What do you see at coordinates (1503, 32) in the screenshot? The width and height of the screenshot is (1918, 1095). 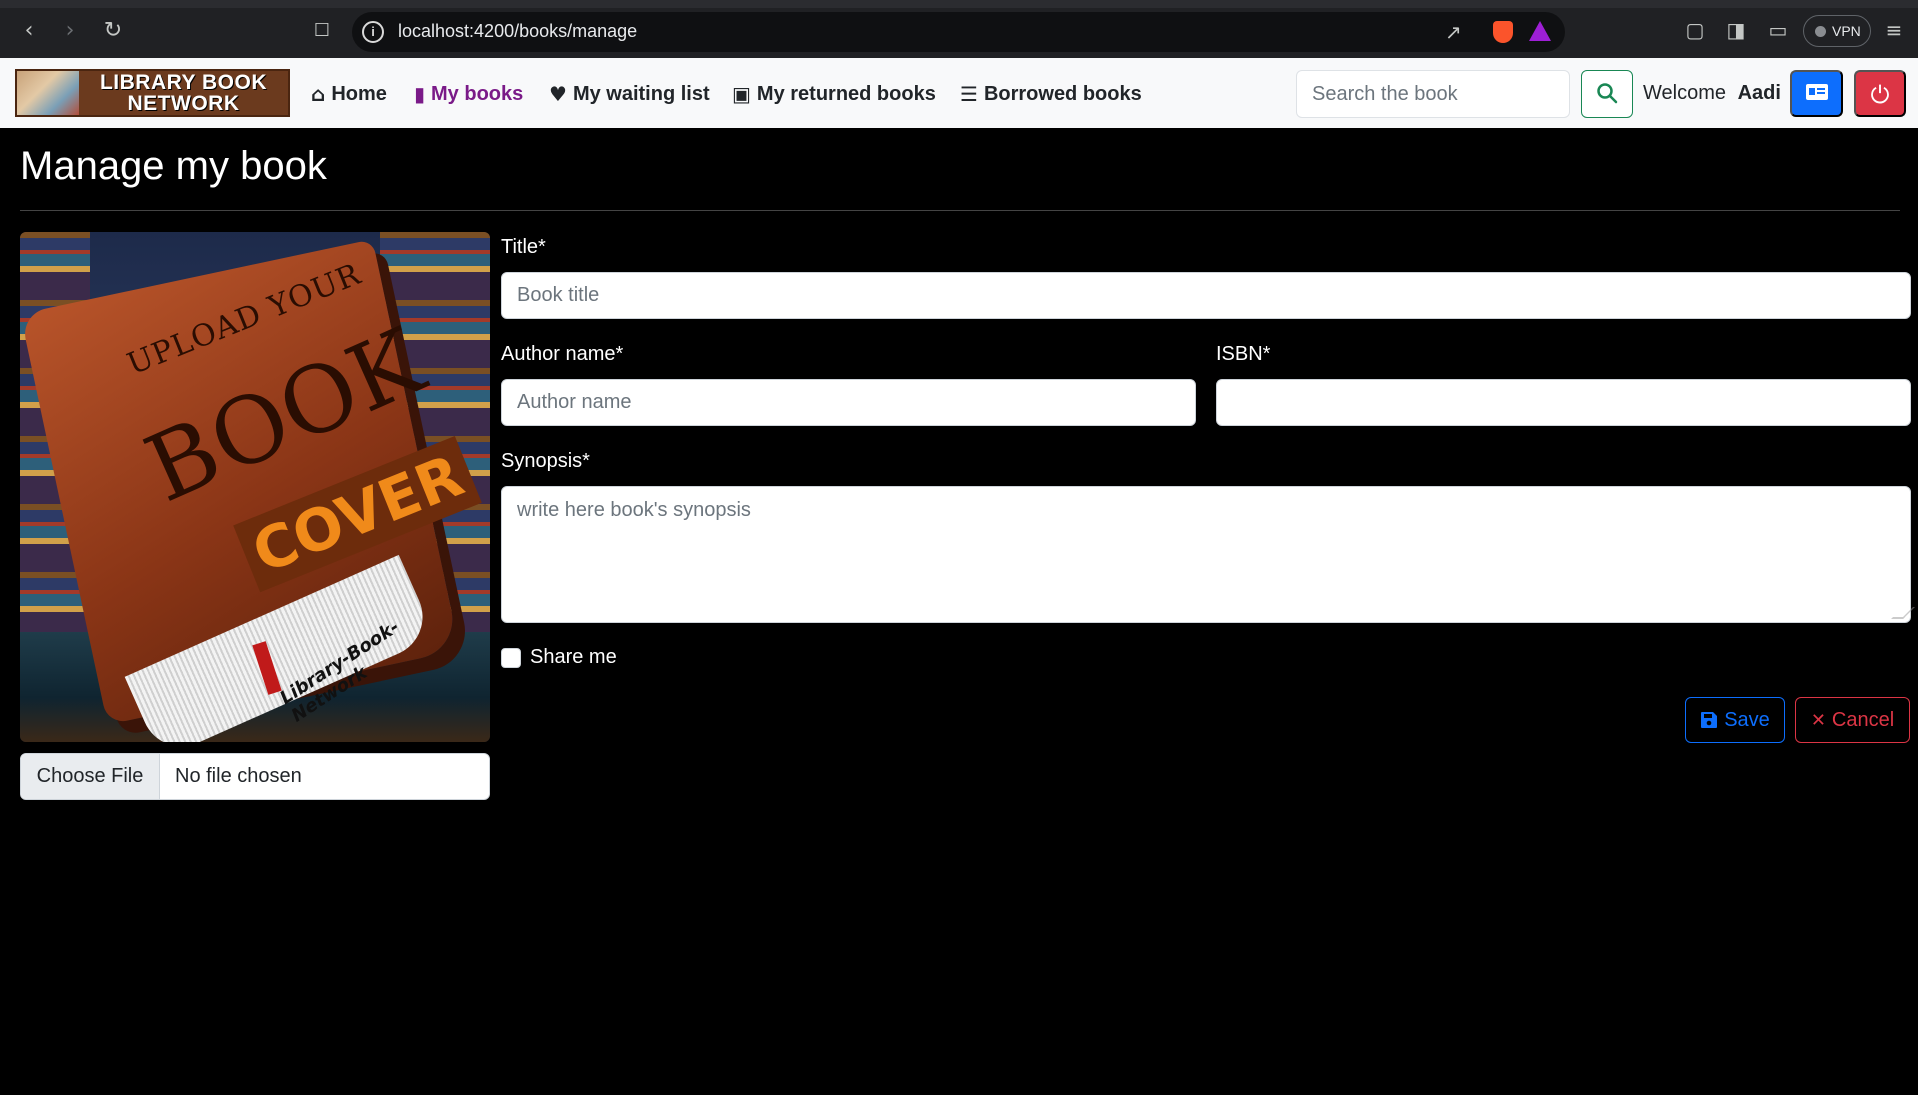 I see `brave-shields-icon` at bounding box center [1503, 32].